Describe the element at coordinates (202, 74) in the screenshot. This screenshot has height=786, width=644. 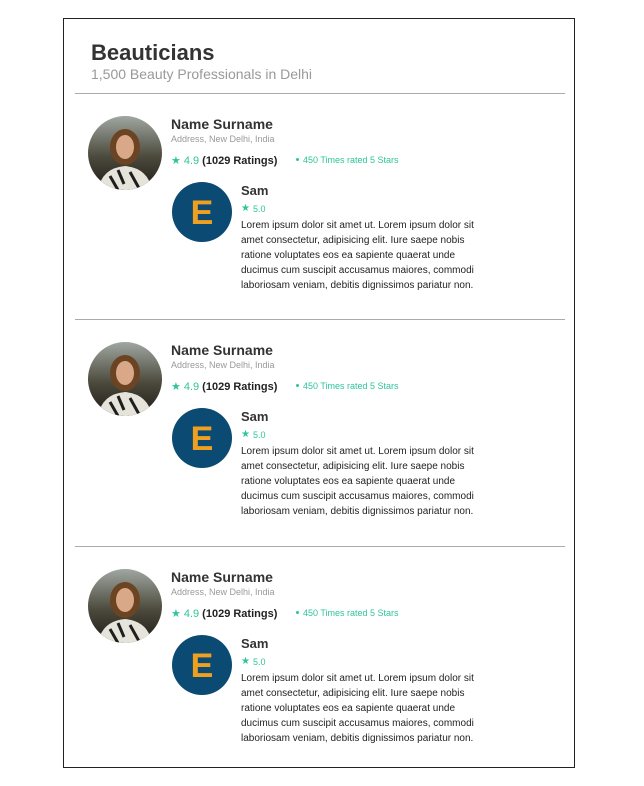
I see `page-subtitle: 1,500 Beauty Professionals in Delhi` at that location.